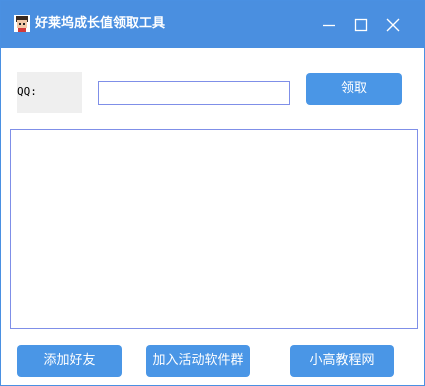 This screenshot has width=425, height=386. Describe the element at coordinates (329, 25) in the screenshot. I see `minimize-icon` at that location.